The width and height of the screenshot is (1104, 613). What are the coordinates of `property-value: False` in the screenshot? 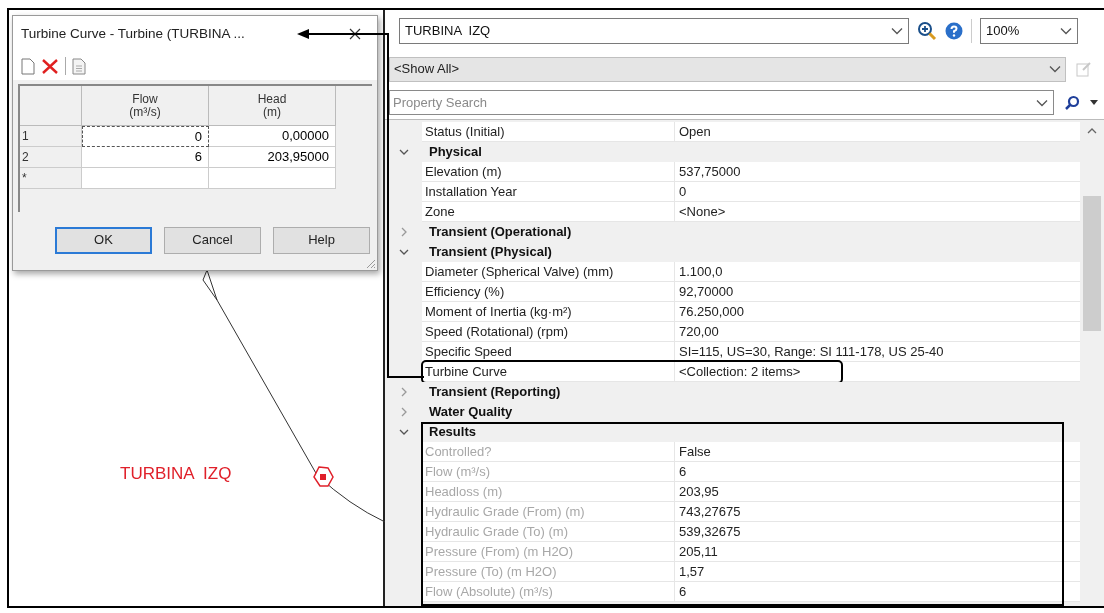 It's located at (693, 451).